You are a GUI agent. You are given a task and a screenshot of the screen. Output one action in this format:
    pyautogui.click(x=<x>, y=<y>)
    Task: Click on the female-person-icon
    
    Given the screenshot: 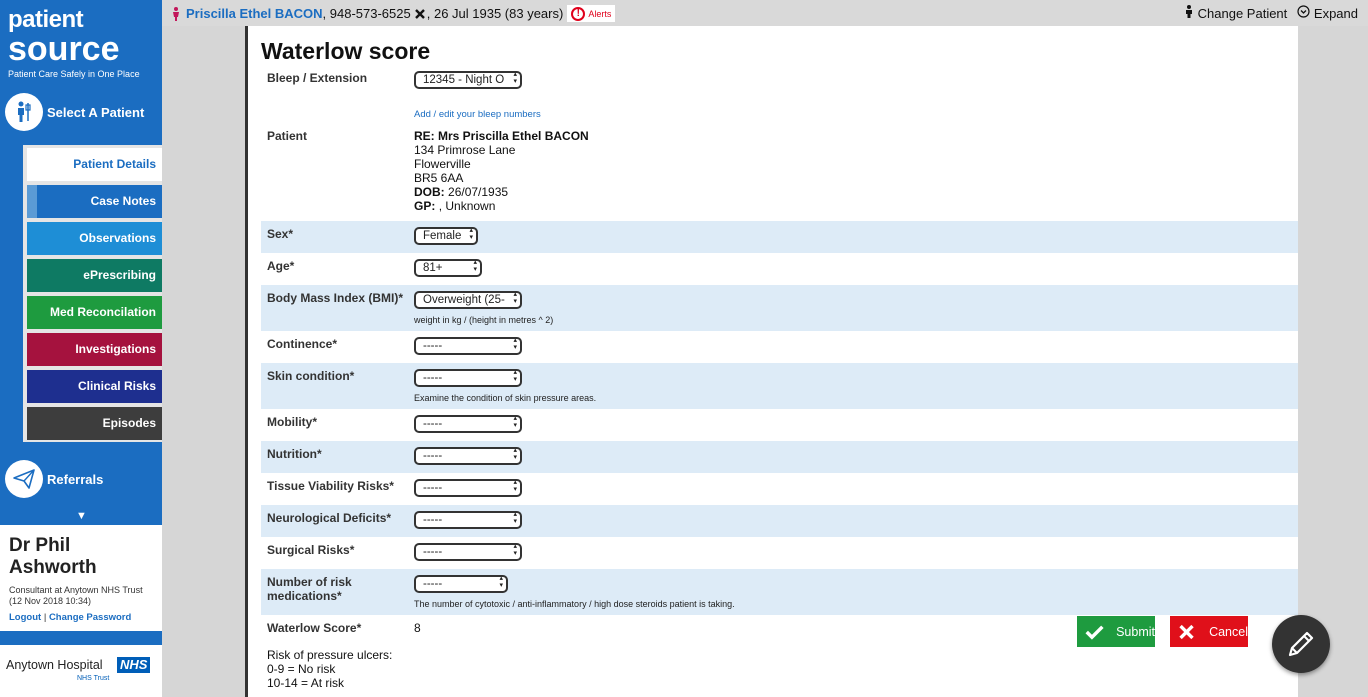 What is the action you would take?
    pyautogui.click(x=176, y=13)
    